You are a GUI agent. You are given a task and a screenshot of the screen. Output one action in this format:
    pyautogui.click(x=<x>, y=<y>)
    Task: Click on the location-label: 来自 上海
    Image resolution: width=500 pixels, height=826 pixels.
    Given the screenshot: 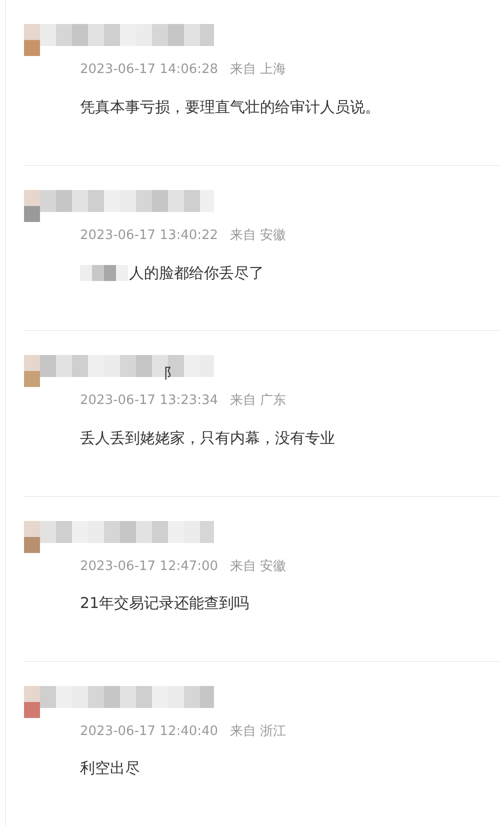 What is the action you would take?
    pyautogui.click(x=258, y=70)
    